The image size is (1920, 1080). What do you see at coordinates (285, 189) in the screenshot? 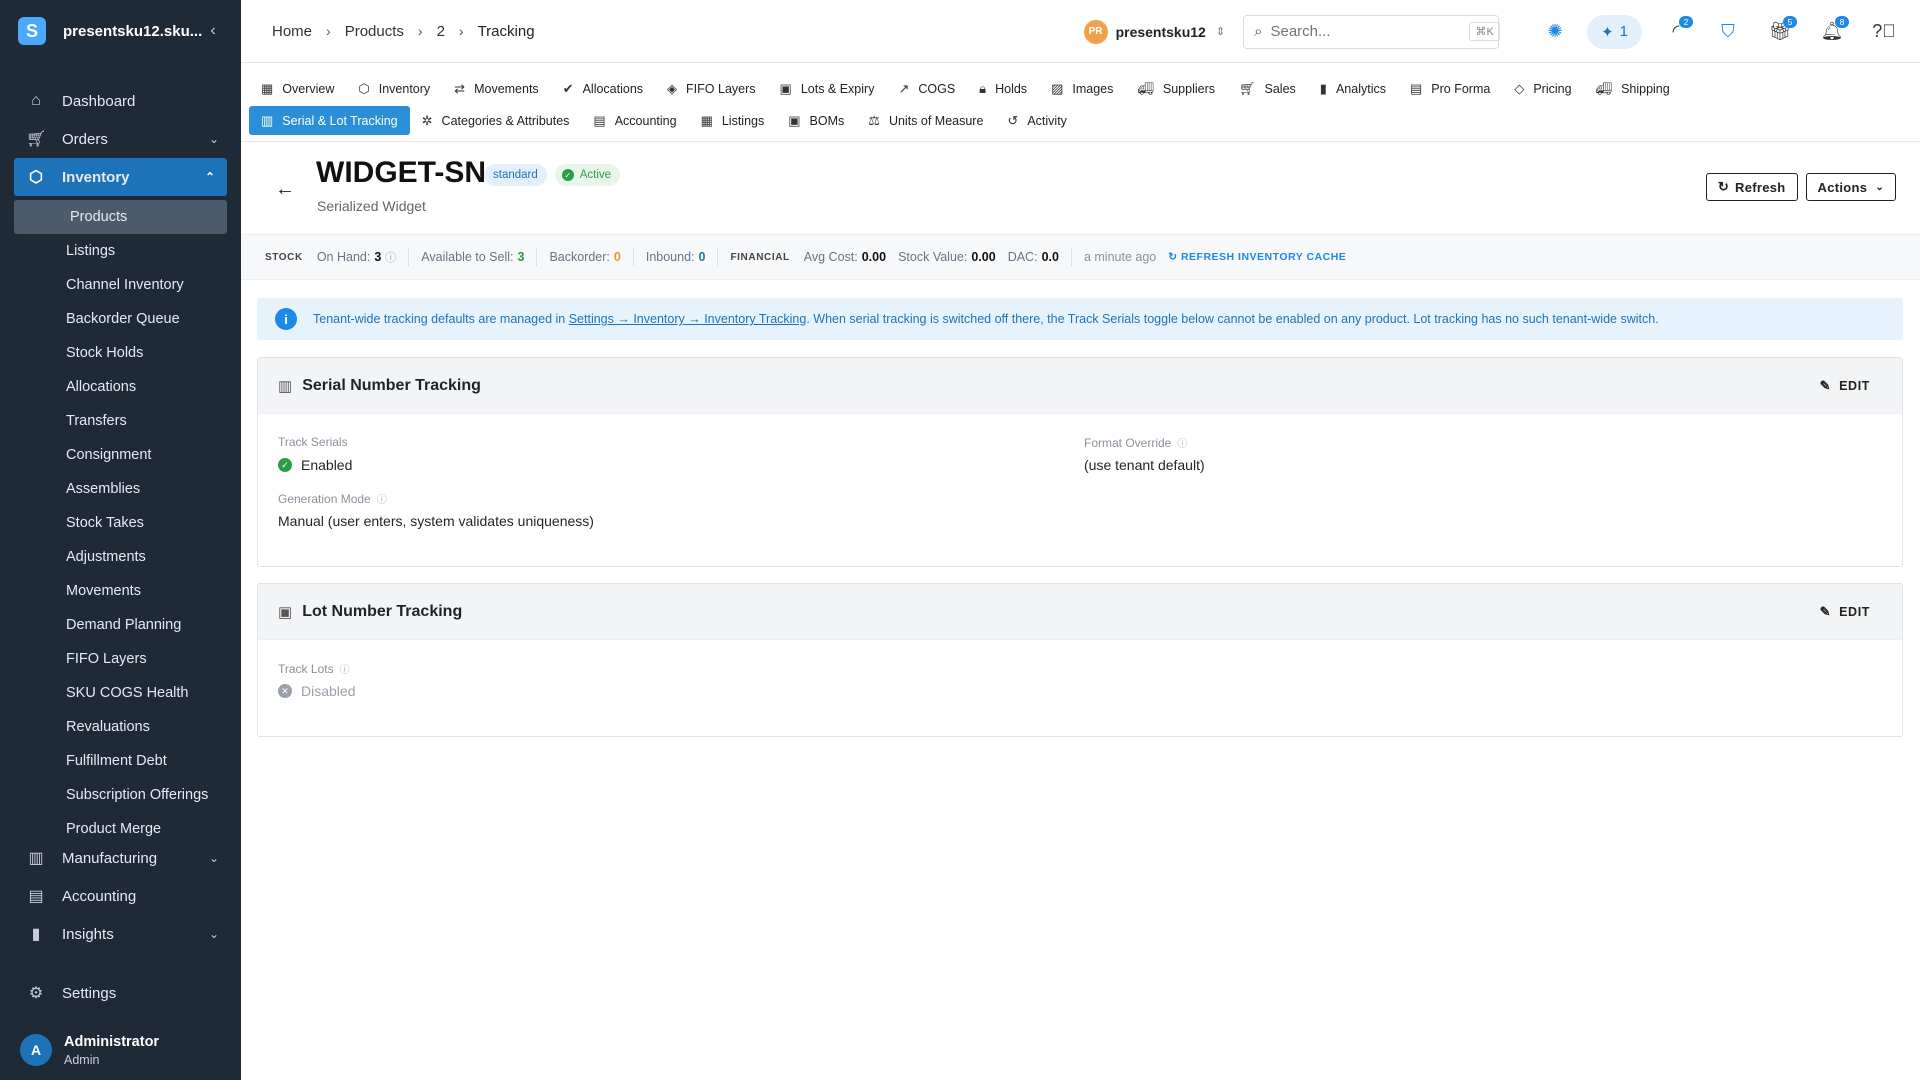
I see `arrow-left-icon: ←` at bounding box center [285, 189].